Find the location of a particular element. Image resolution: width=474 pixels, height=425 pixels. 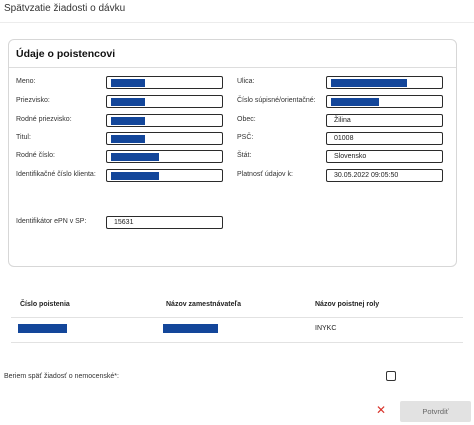

house-number-field is located at coordinates (384, 101).